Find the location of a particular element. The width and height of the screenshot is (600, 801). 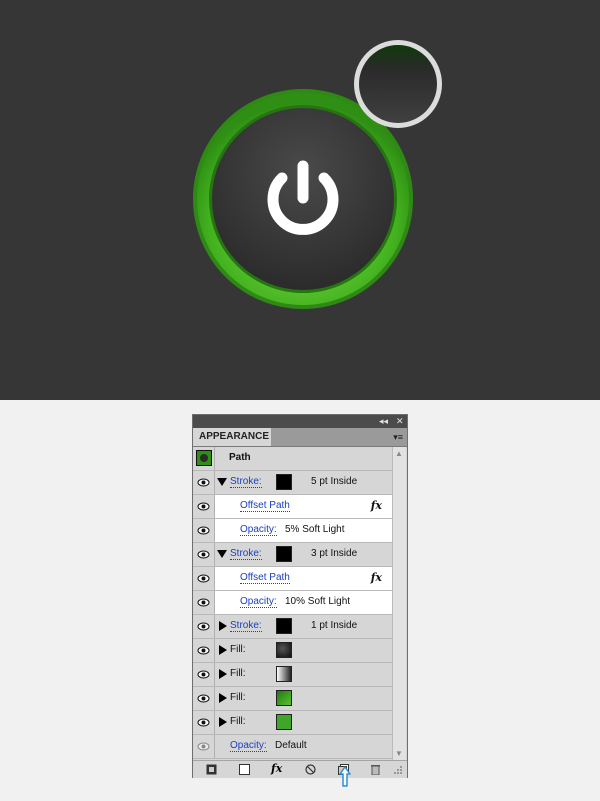

resize-grip-icon is located at coordinates (397, 771).